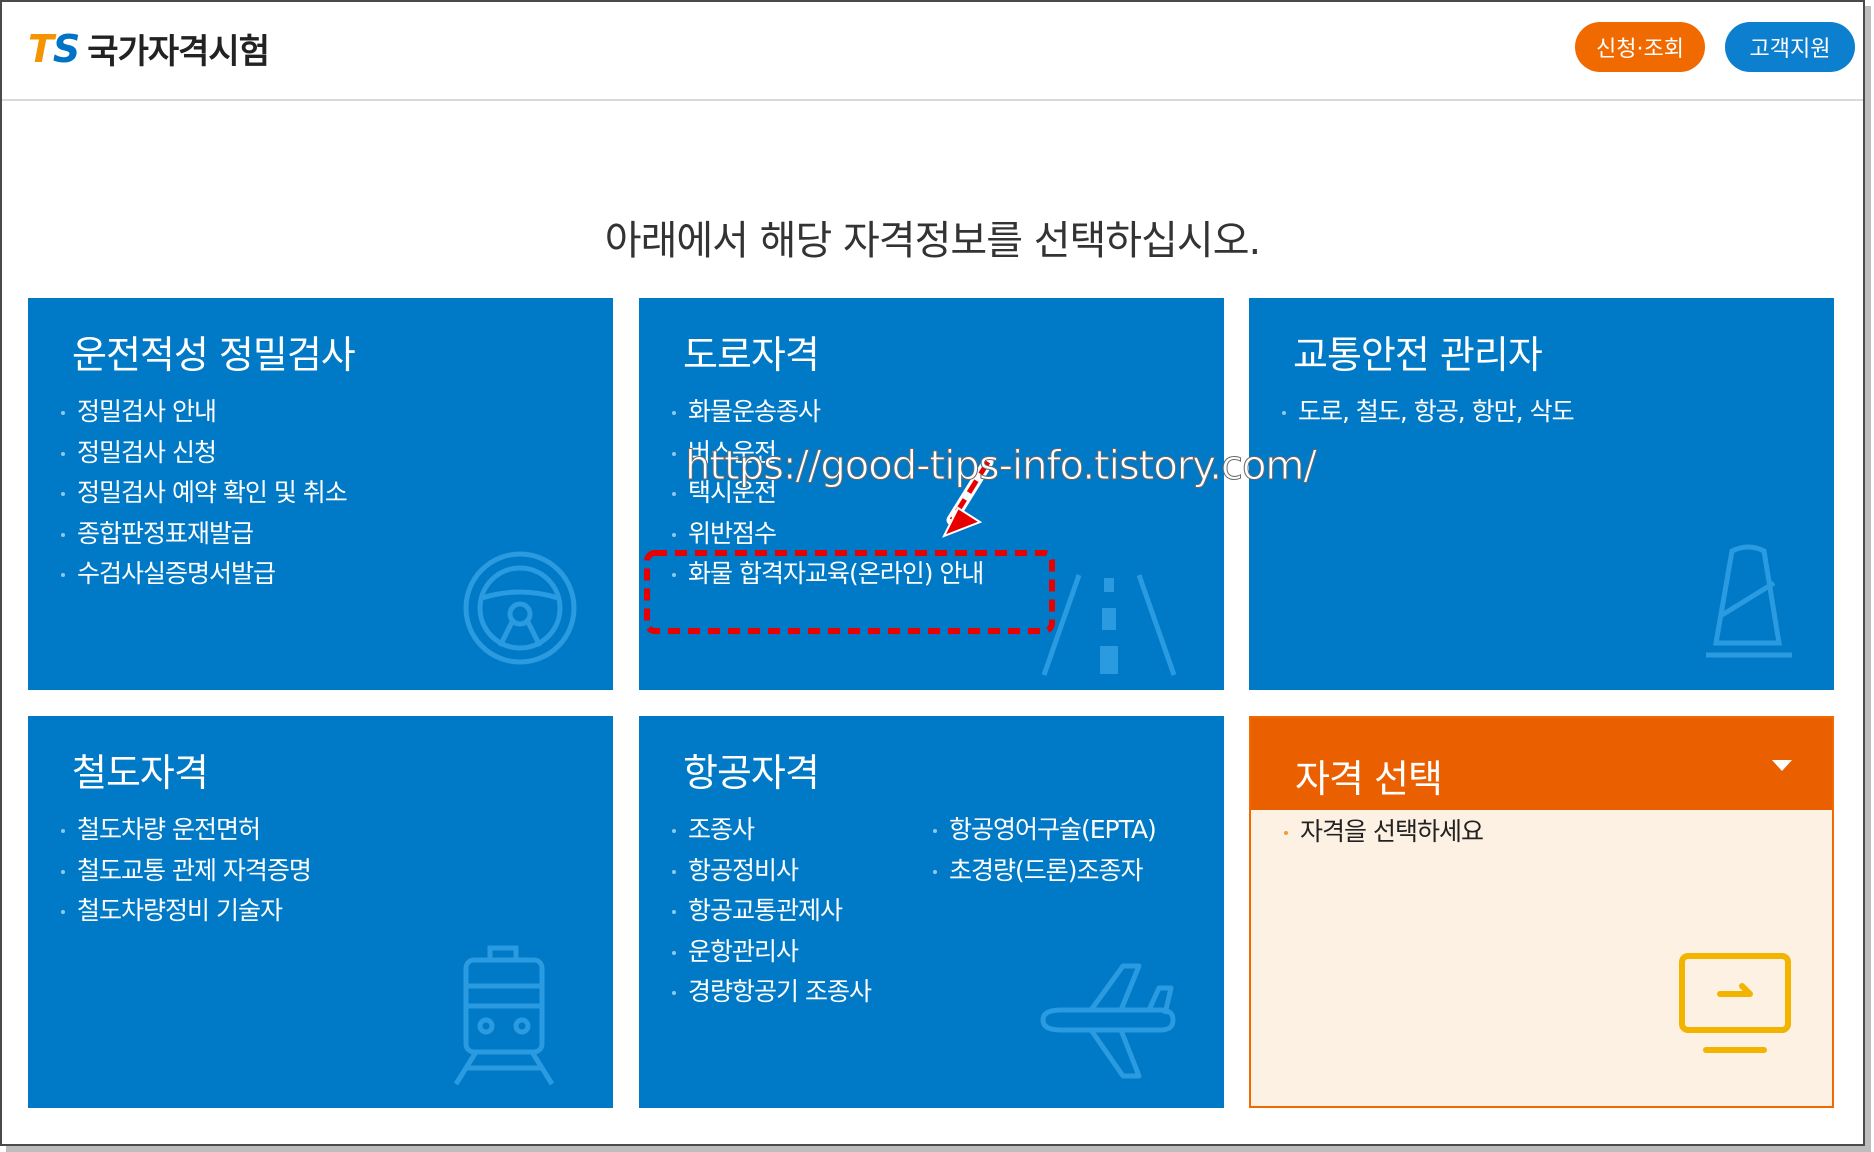  Describe the element at coordinates (849, 545) in the screenshot. I see `annotation-overlay` at that location.